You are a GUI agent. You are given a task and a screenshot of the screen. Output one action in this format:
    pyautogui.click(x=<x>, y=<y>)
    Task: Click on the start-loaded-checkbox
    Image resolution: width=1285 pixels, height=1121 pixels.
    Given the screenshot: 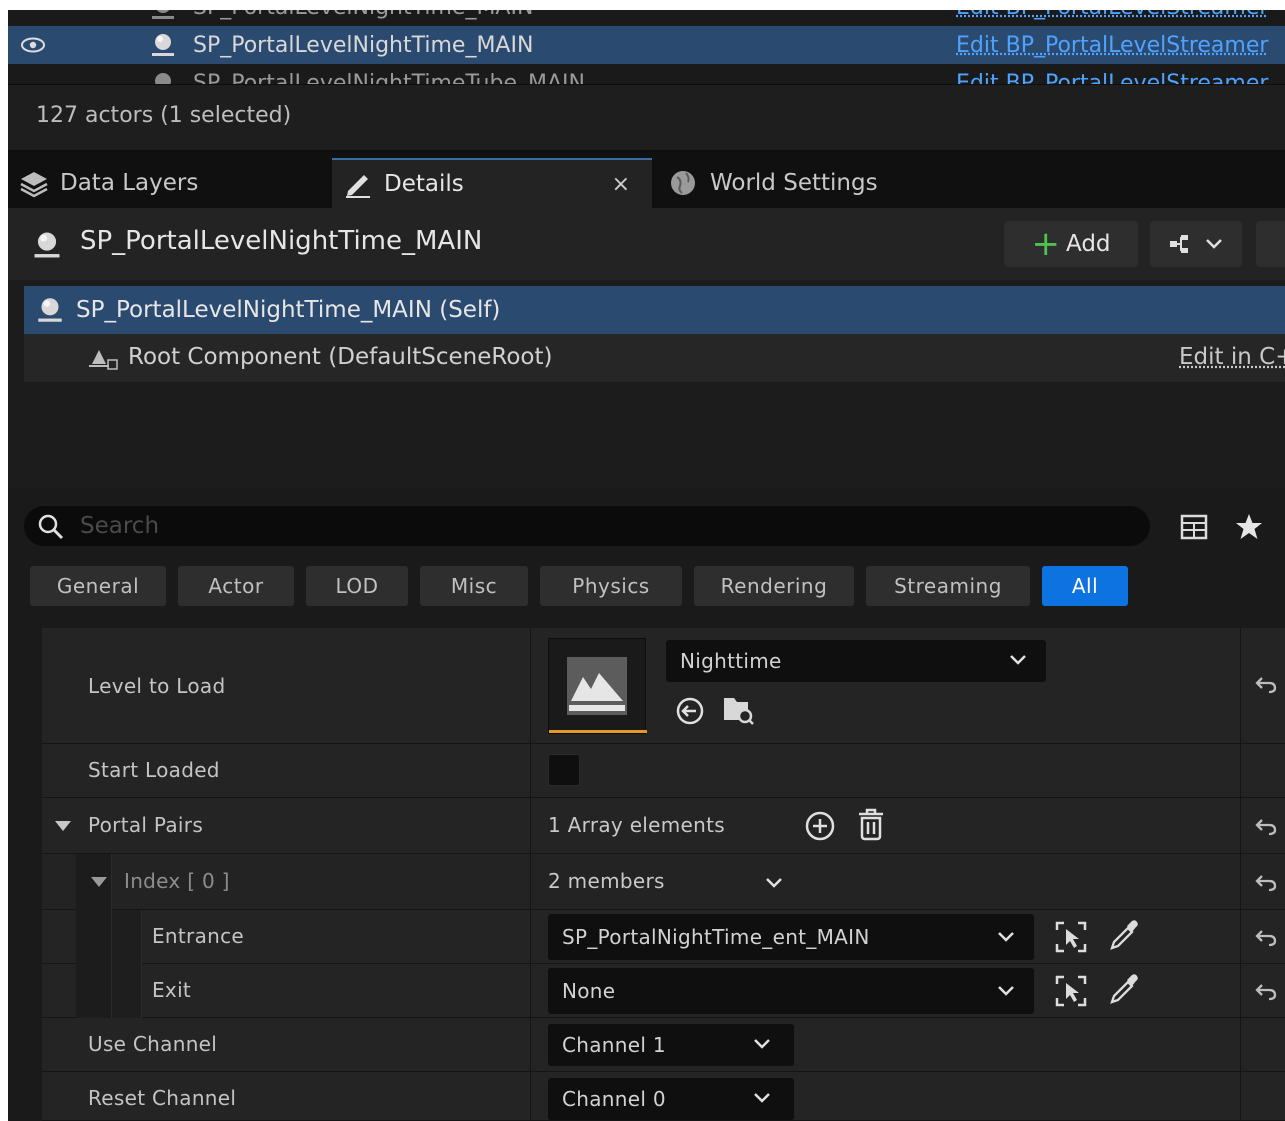 What is the action you would take?
    pyautogui.click(x=564, y=770)
    